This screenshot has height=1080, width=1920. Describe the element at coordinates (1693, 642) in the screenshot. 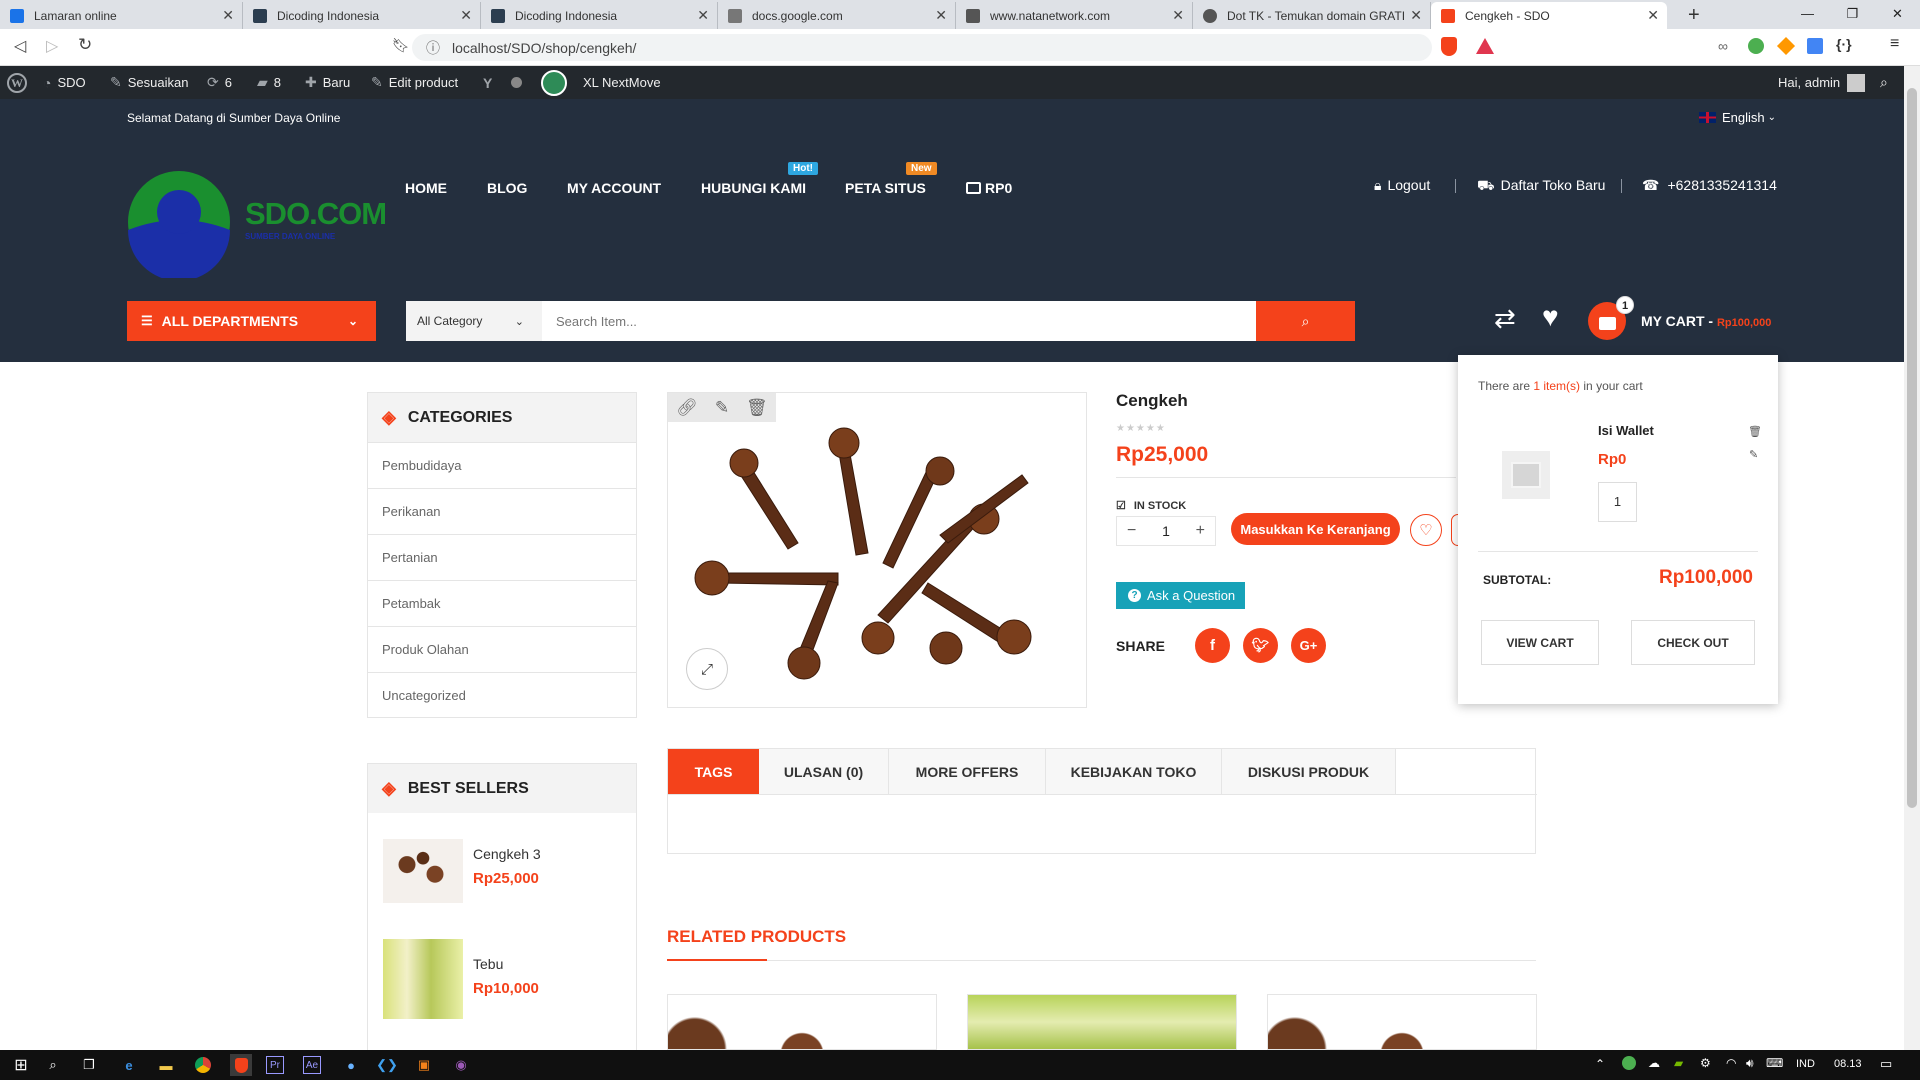

I see `checkout-button: CHECK OUT` at that location.